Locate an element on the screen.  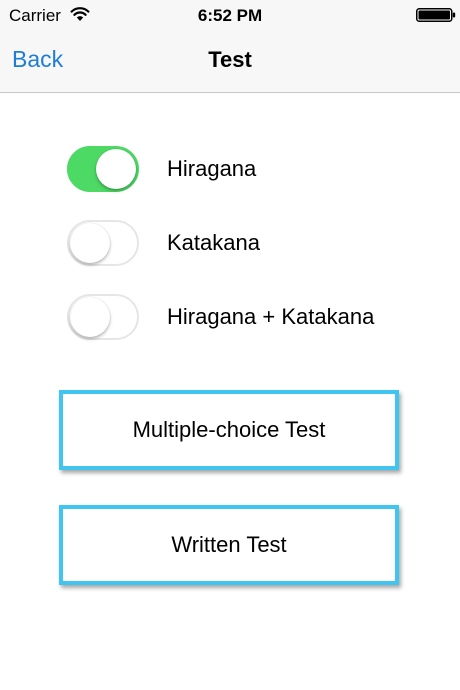
katakana-label: Katakana is located at coordinates (213, 242).